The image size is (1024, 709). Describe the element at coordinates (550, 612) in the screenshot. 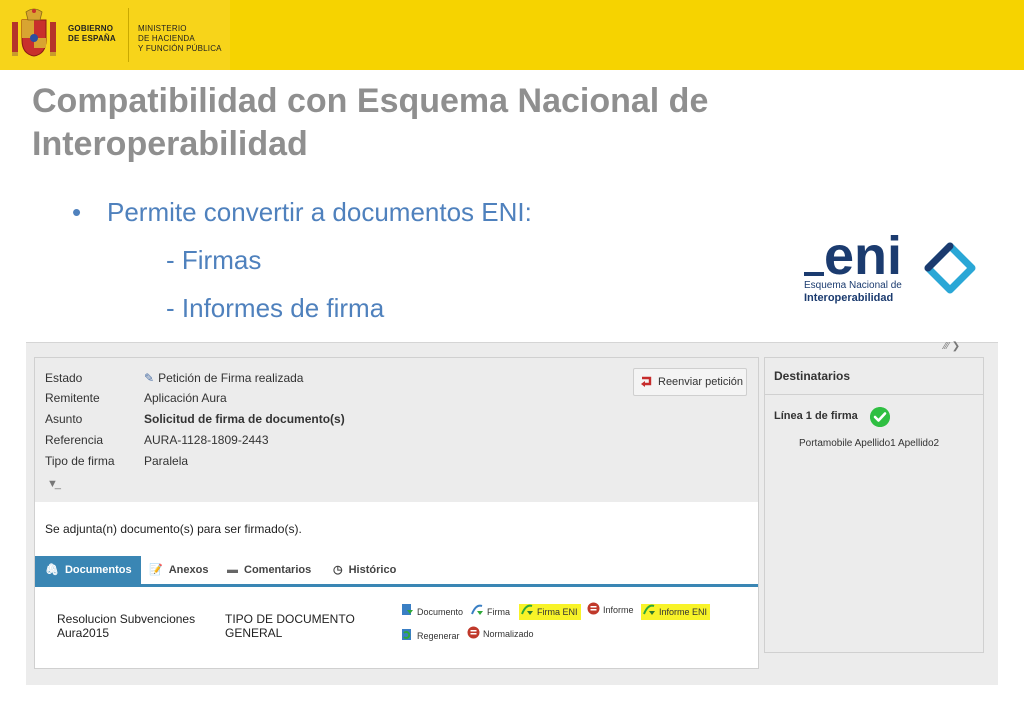

I see `action-firma-eni: Firma ENI` at that location.